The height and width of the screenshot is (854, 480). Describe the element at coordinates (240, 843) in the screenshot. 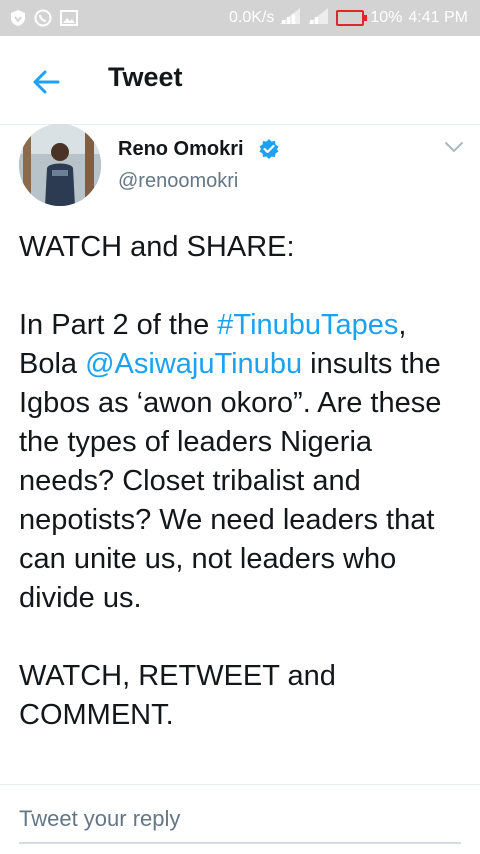

I see `reply-underline` at that location.